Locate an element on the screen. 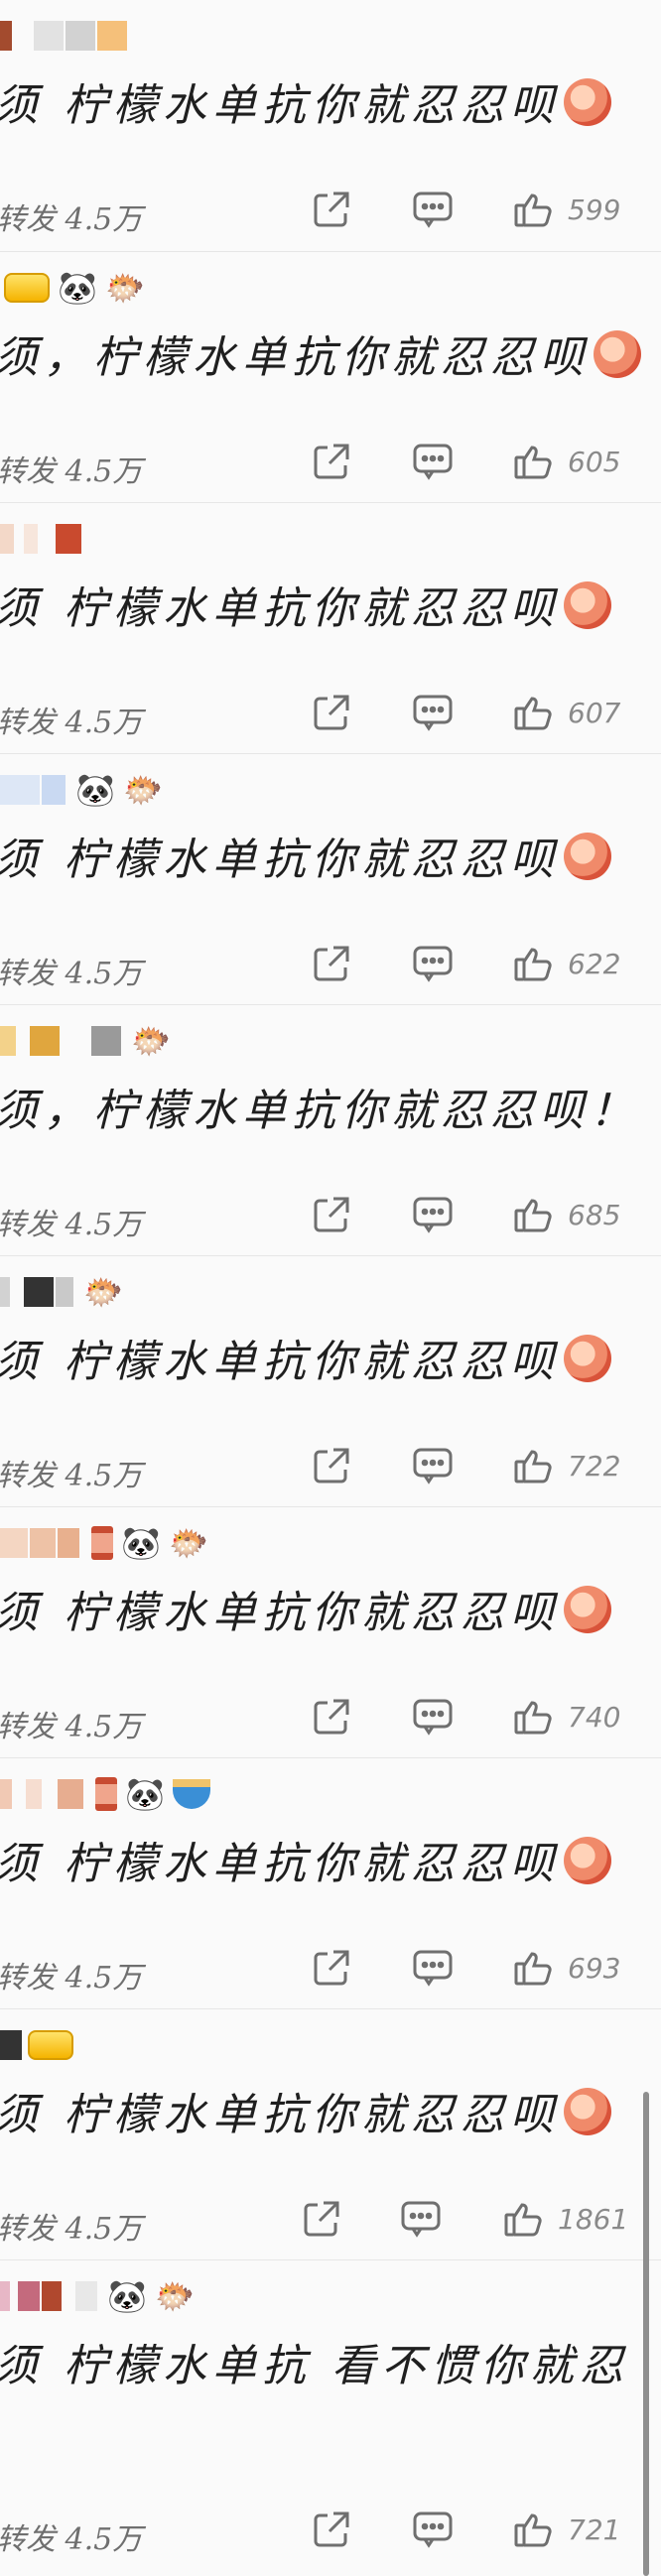  feed-post: 🐼 🐡 须，柠檬水单抗你就忍忍呗 转发 4.5万 605 is located at coordinates (330, 377).